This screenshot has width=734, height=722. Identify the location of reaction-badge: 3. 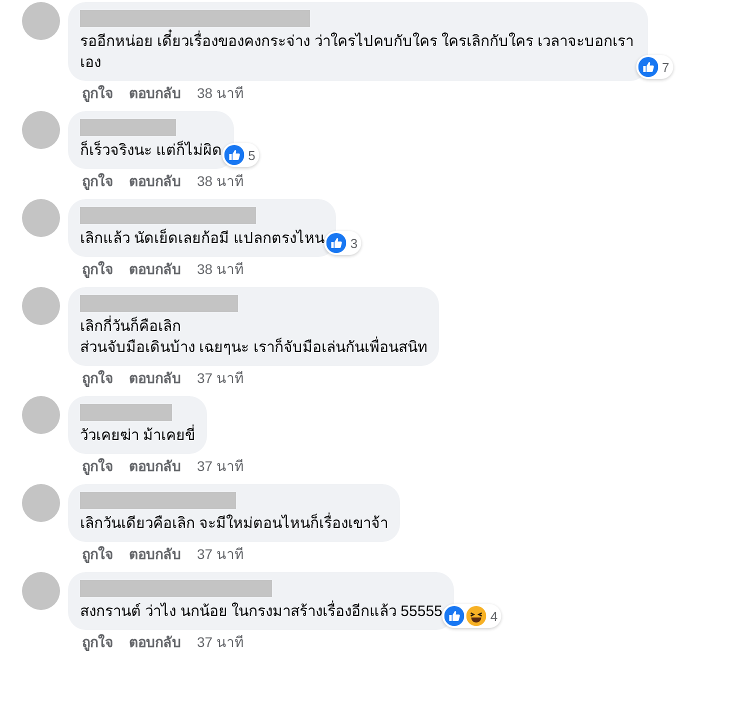
(343, 243).